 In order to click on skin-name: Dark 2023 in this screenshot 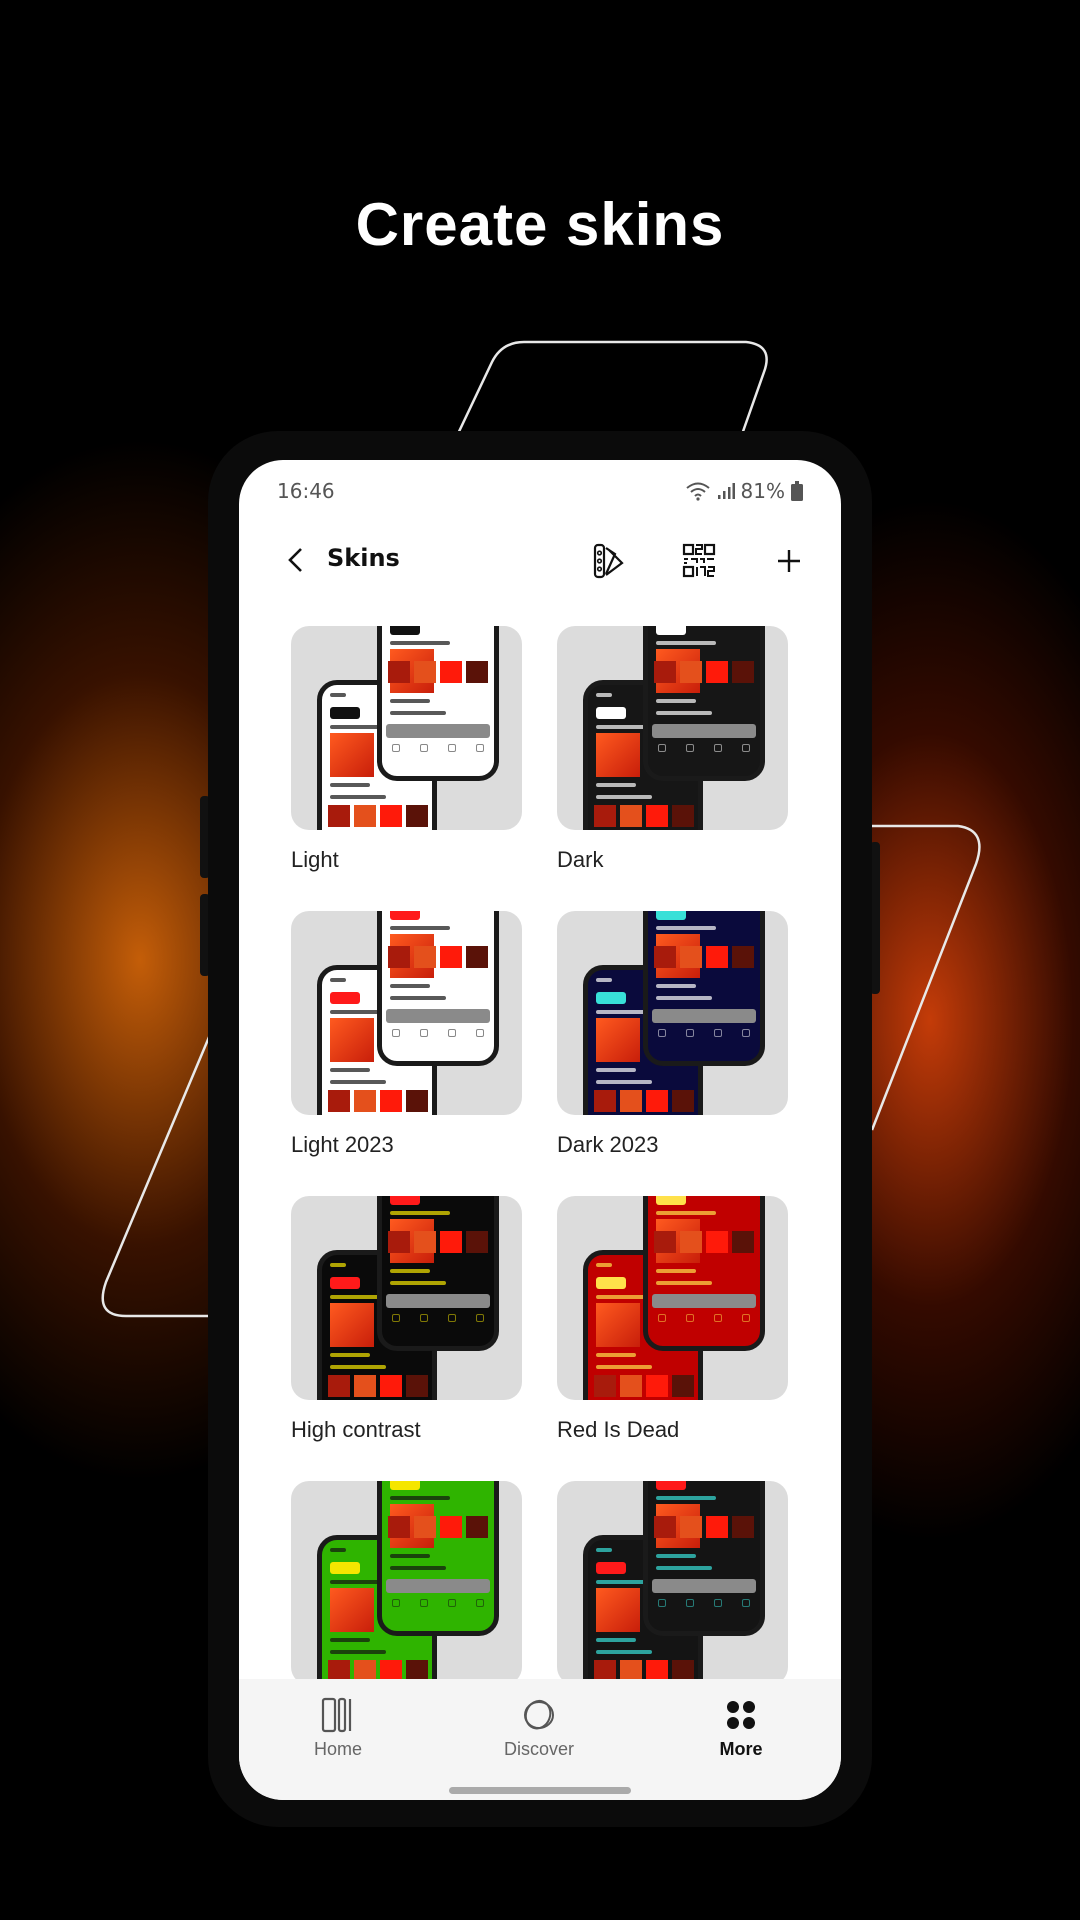, I will do `click(608, 1144)`.